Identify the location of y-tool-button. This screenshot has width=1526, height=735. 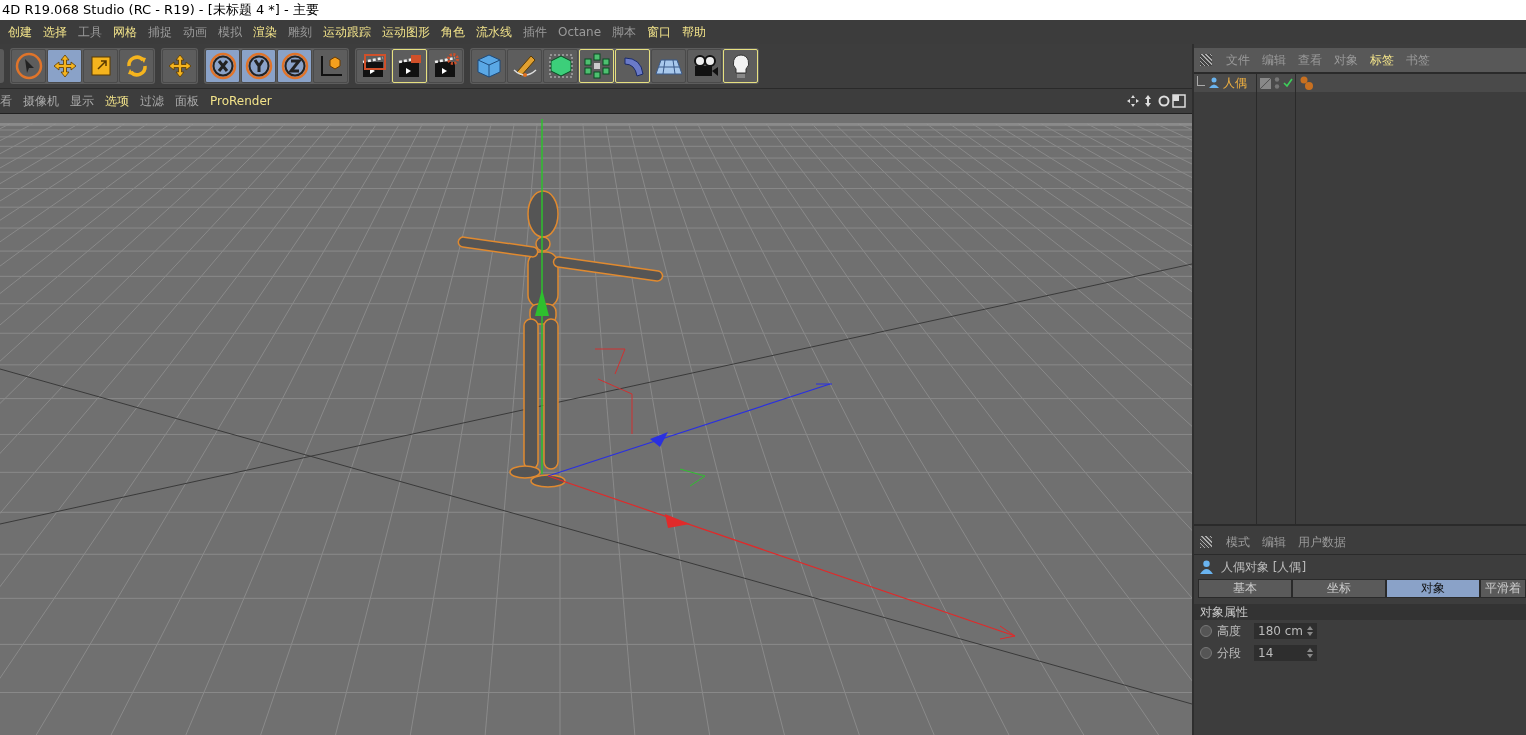
(258, 66).